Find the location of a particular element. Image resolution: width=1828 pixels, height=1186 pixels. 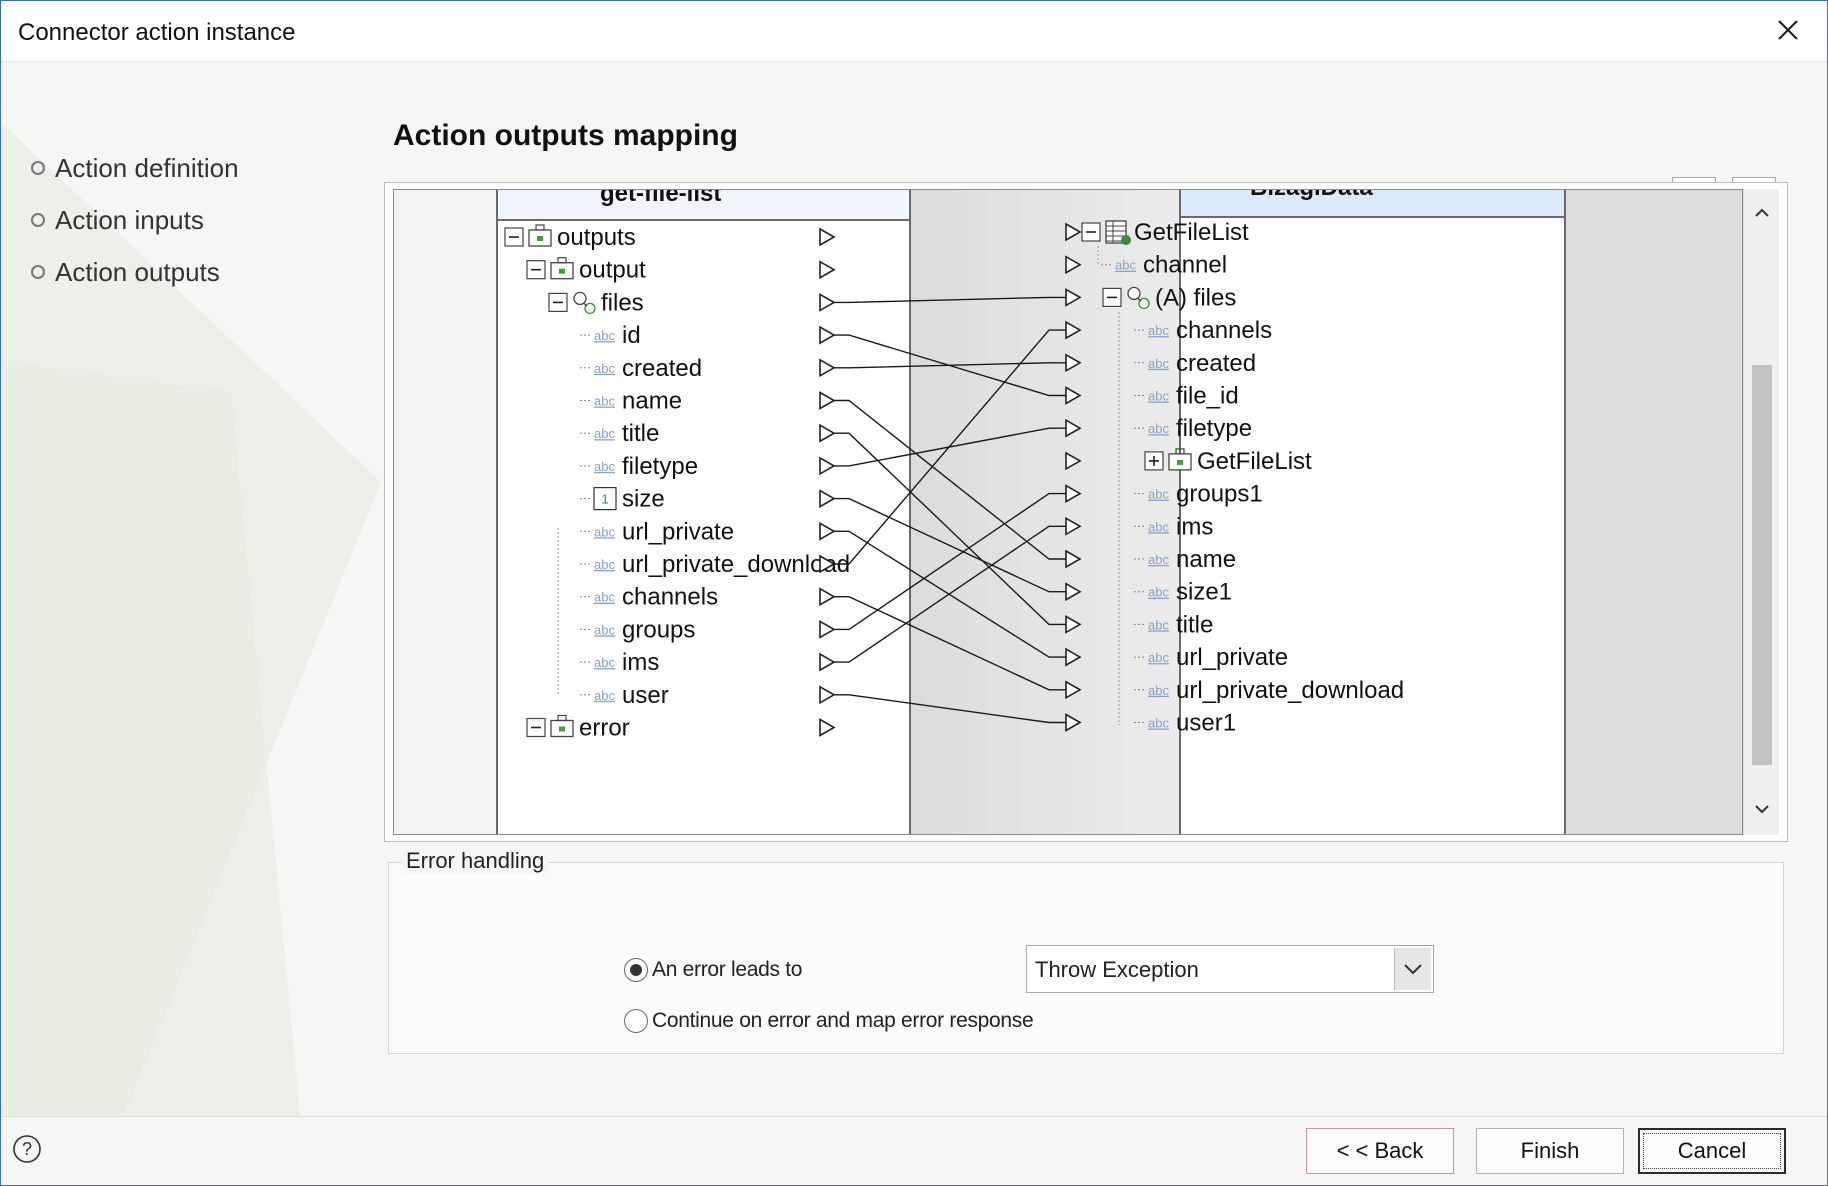

source-tree-node: output is located at coordinates (681, 270).